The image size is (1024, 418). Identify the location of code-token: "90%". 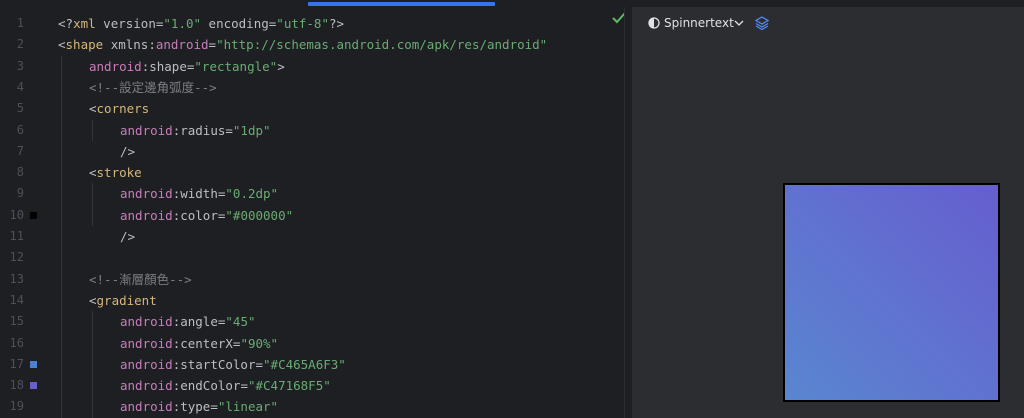
(259, 343).